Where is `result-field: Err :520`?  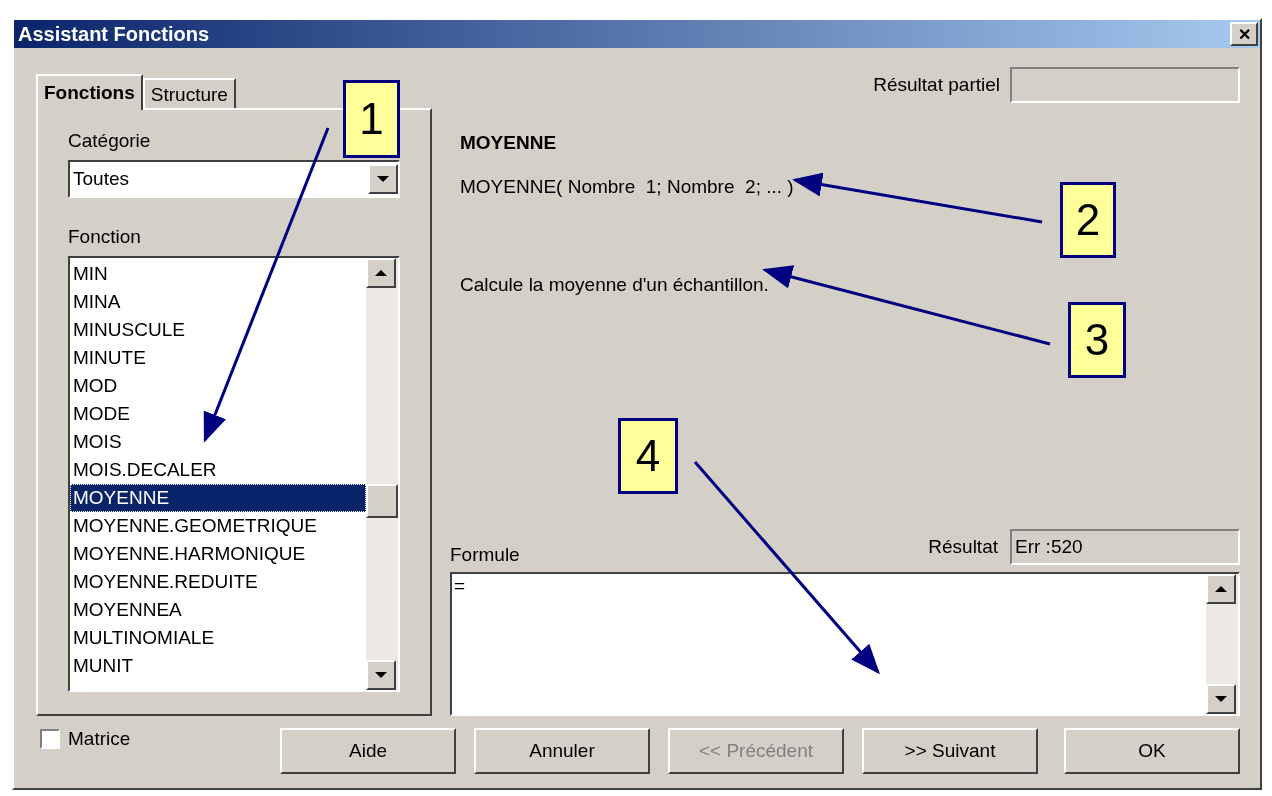
result-field: Err :520 is located at coordinates (1125, 547).